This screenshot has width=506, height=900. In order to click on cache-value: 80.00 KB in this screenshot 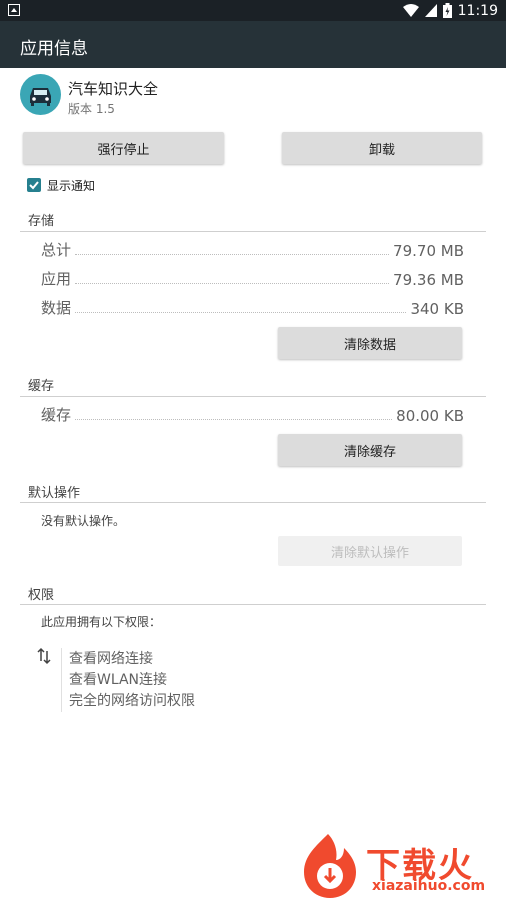, I will do `click(430, 416)`.